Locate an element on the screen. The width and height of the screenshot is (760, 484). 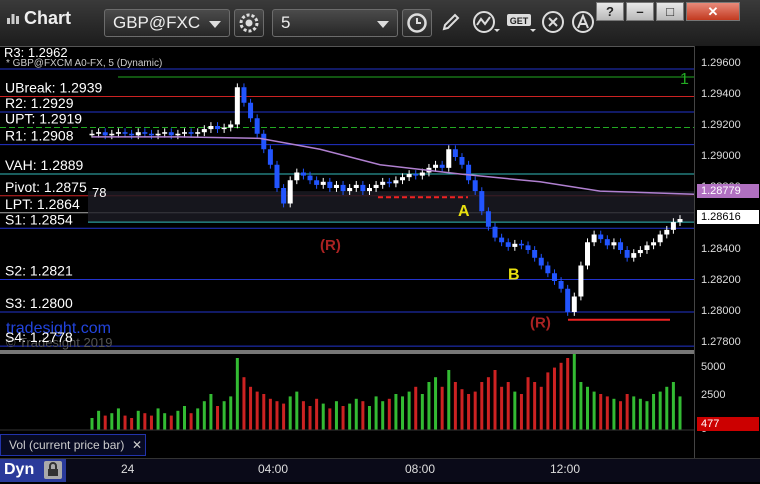
level-label-r1: R1: 1.2908 is located at coordinates (39, 136).